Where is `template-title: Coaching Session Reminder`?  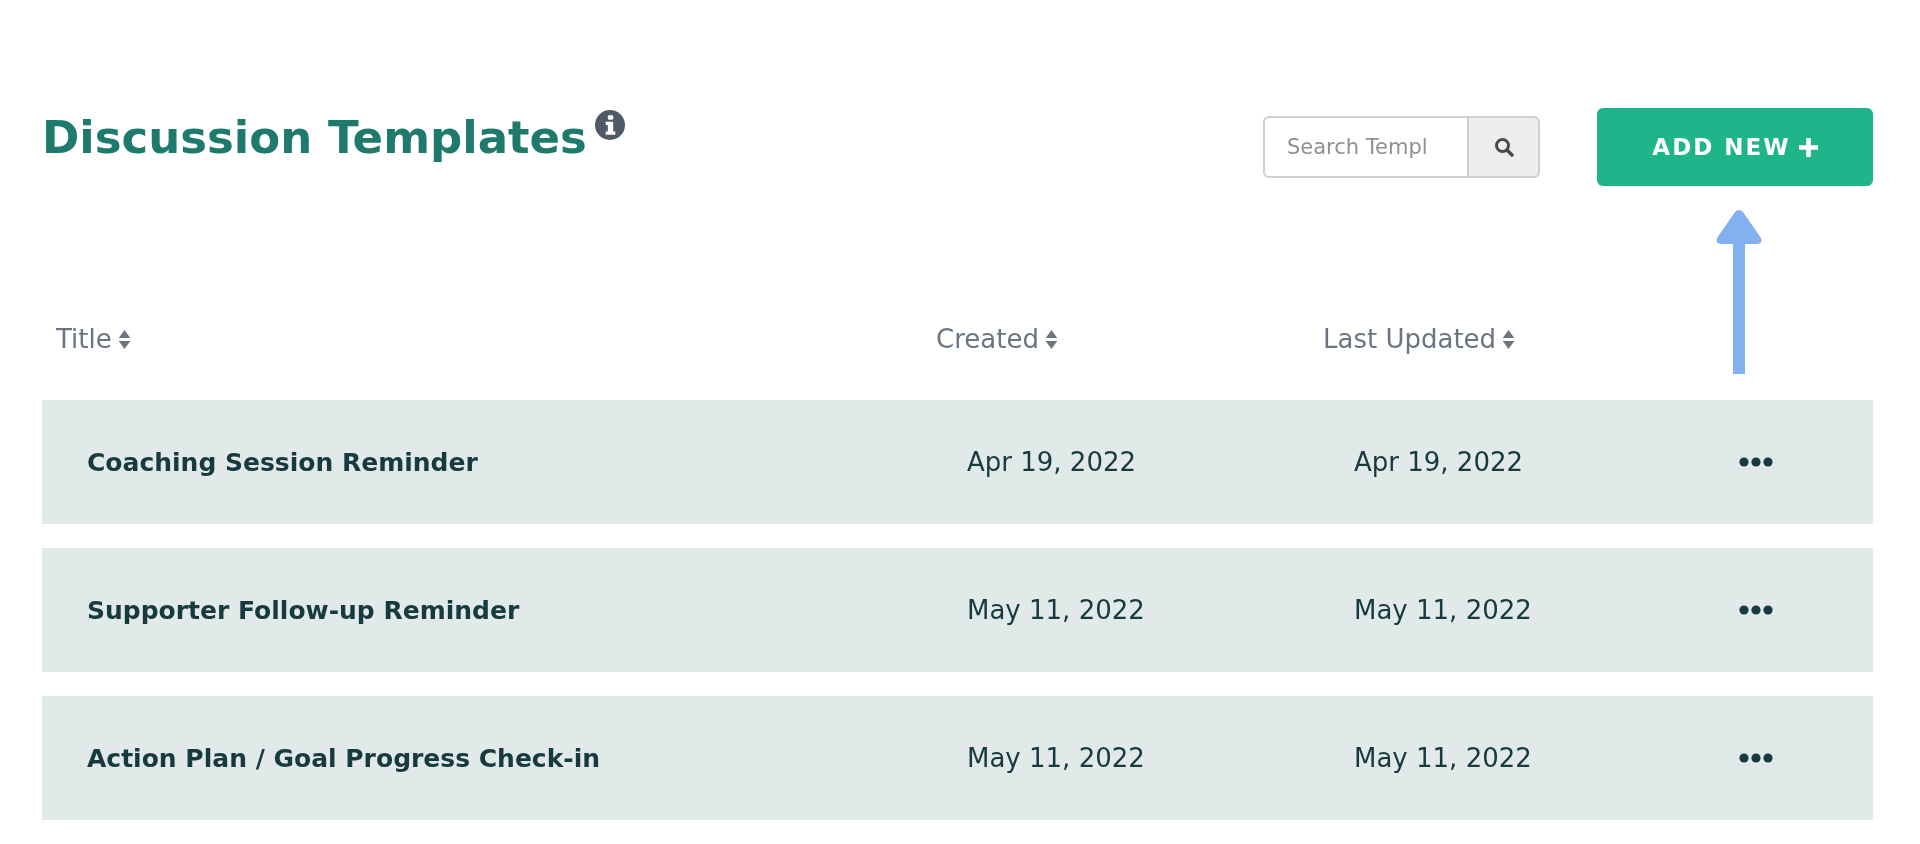
template-title: Coaching Session Reminder is located at coordinates (282, 462).